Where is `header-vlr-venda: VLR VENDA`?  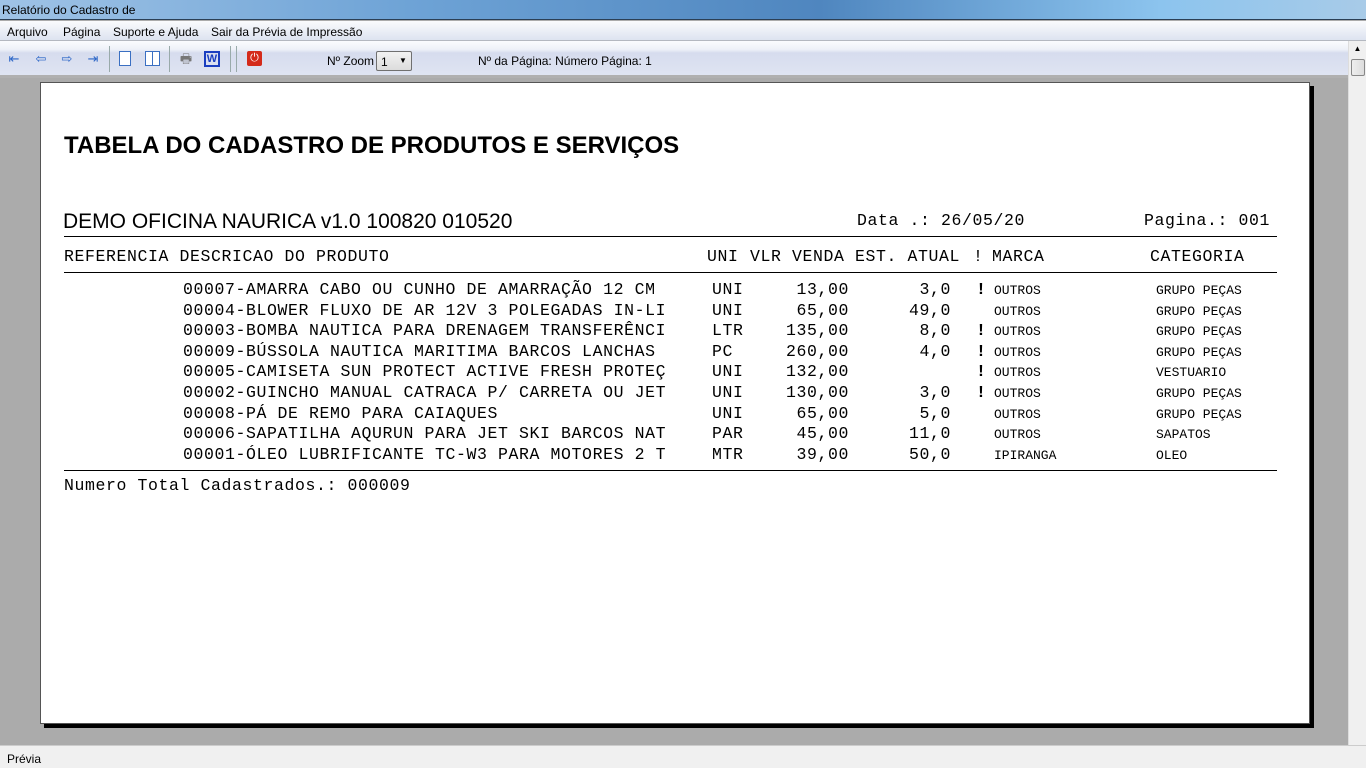 header-vlr-venda: VLR VENDA is located at coordinates (797, 256).